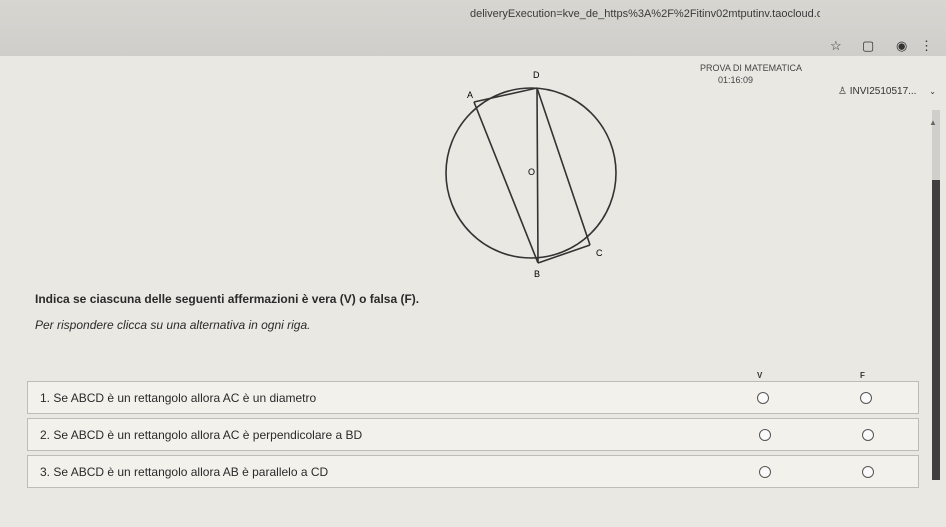 The height and width of the screenshot is (527, 946). Describe the element at coordinates (537, 175) in the screenshot. I see `segment-b-d` at that location.